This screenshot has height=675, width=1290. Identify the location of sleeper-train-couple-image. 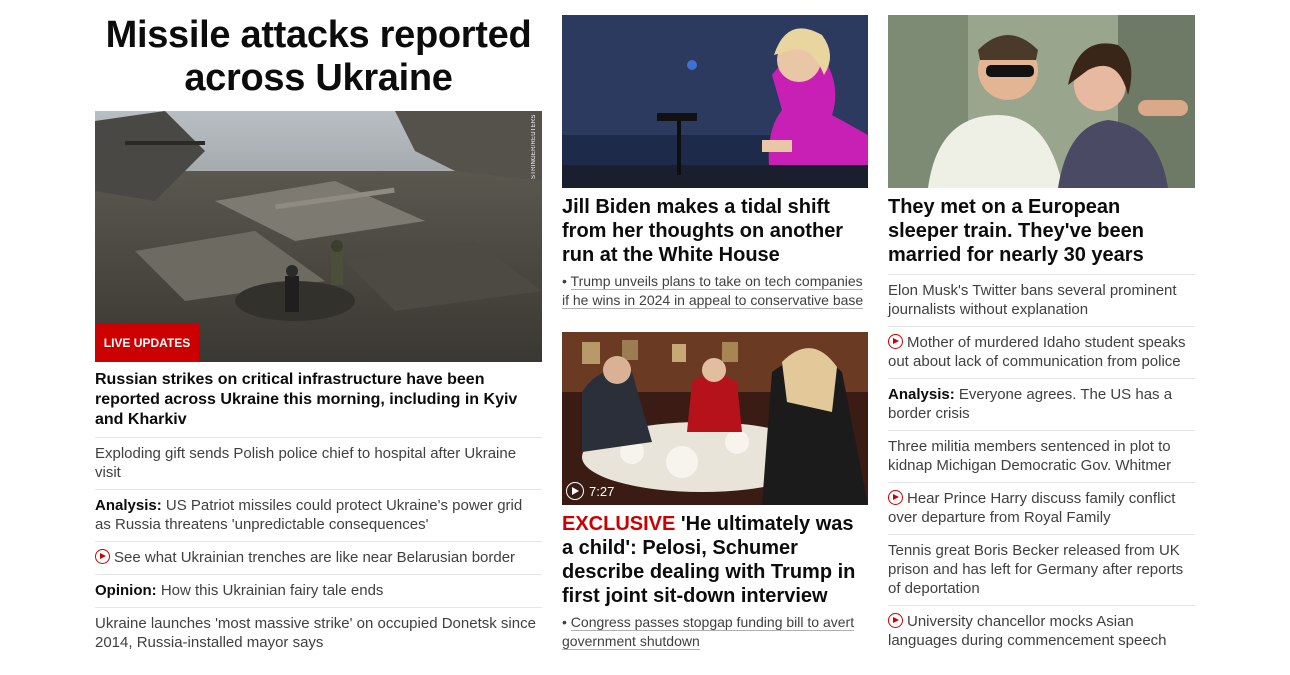
(1041, 101).